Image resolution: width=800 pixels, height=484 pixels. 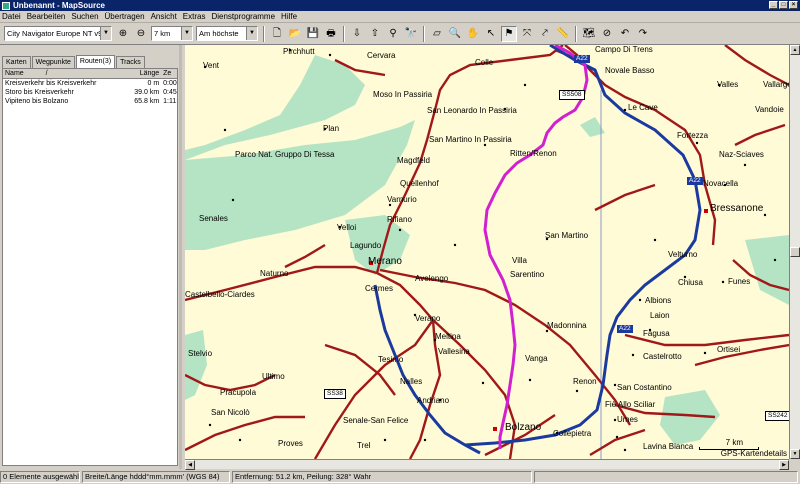 I want to click on place-label: Umes, so click(x=627, y=419).